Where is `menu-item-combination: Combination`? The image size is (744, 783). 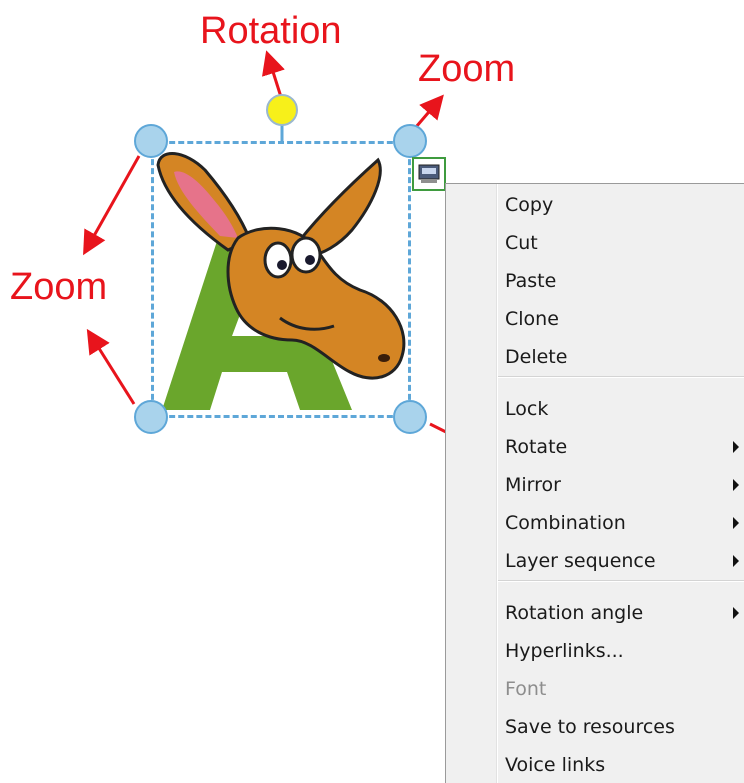 menu-item-combination: Combination is located at coordinates (595, 523).